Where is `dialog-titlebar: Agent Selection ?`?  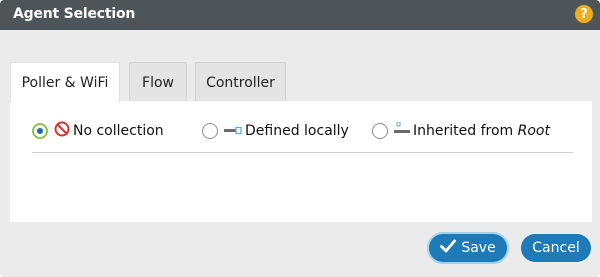 dialog-titlebar: Agent Selection ? is located at coordinates (300, 15).